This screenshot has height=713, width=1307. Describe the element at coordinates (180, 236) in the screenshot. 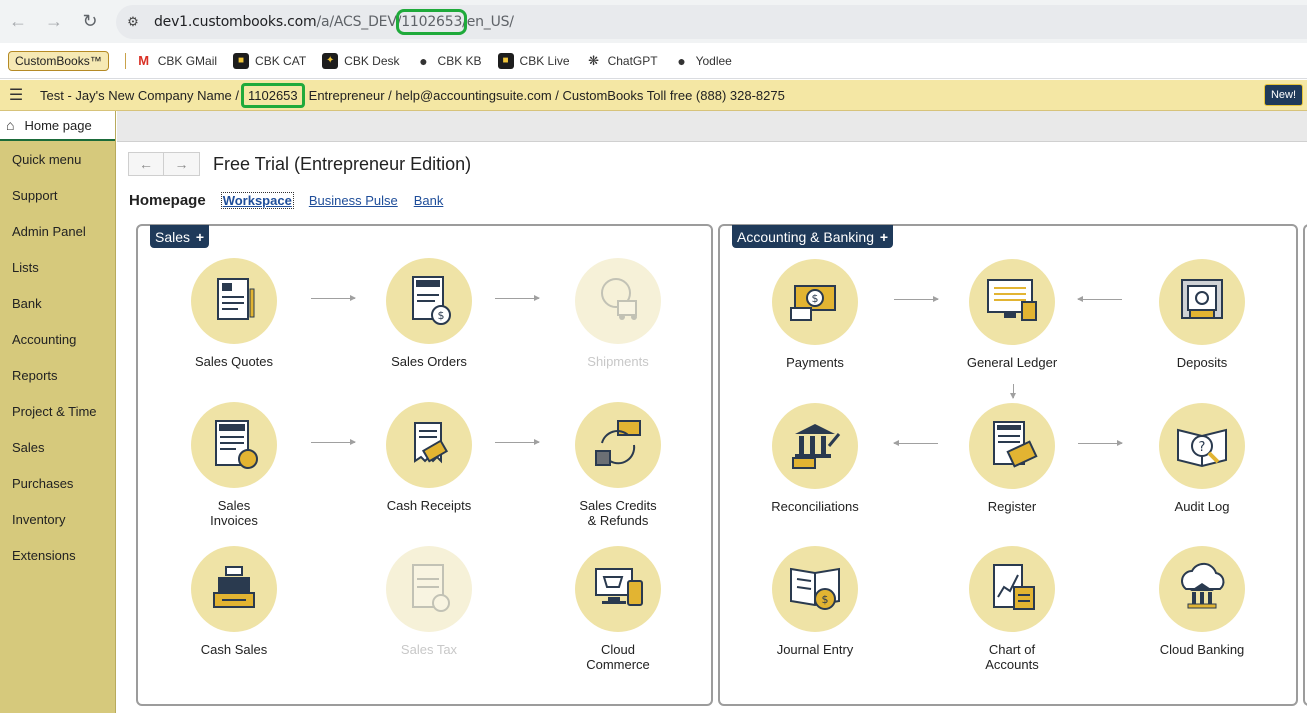

I see `sales-panel-tag: Sales +` at that location.